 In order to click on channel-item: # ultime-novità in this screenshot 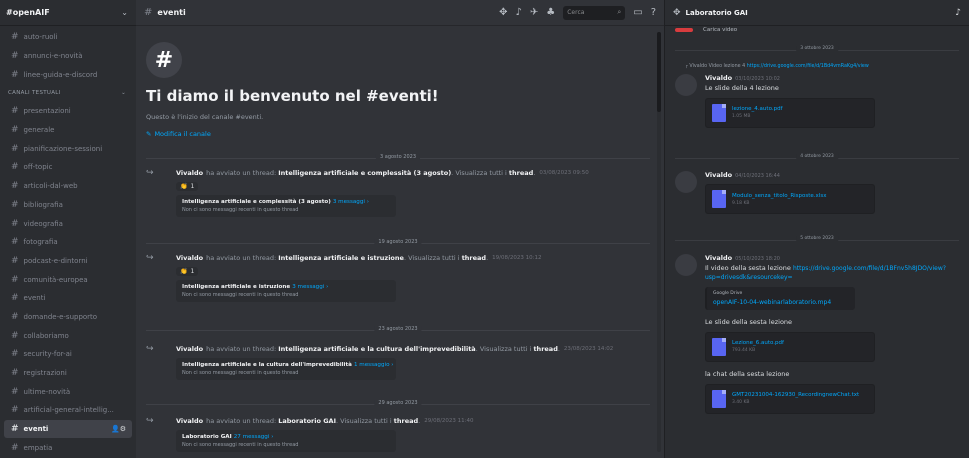, I will do `click(68, 391)`.